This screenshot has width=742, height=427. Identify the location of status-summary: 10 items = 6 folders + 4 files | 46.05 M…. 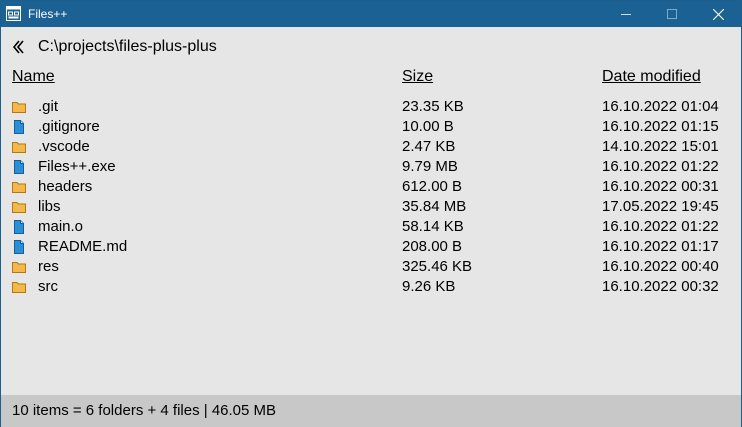
(144, 410).